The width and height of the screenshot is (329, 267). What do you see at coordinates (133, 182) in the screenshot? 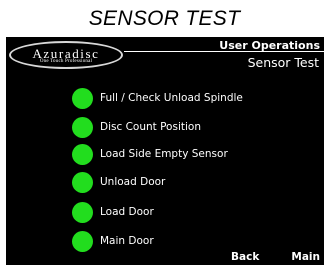
I see `sensor-label: Unload Door` at bounding box center [133, 182].